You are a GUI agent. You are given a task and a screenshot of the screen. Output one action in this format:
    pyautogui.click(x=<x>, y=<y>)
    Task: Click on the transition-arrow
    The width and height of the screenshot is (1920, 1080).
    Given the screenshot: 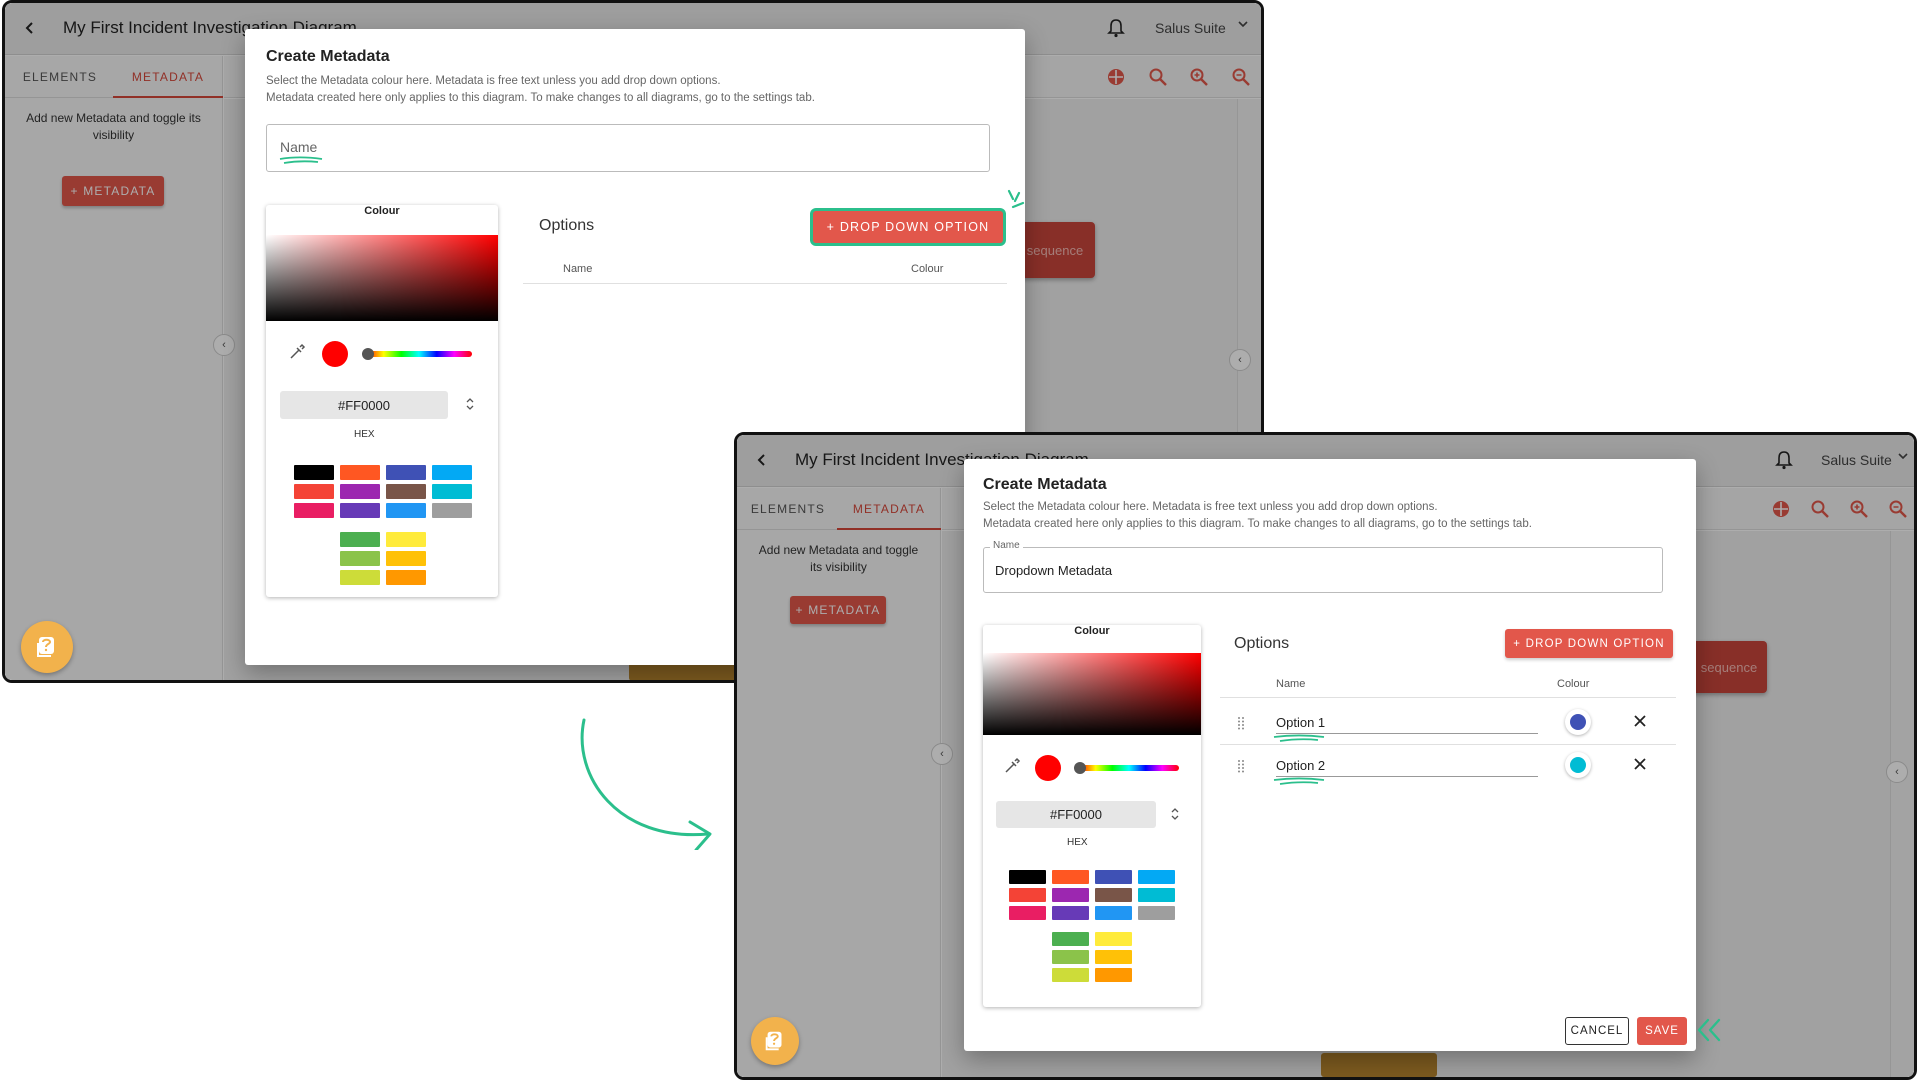 What is the action you would take?
    pyautogui.click(x=646, y=784)
    